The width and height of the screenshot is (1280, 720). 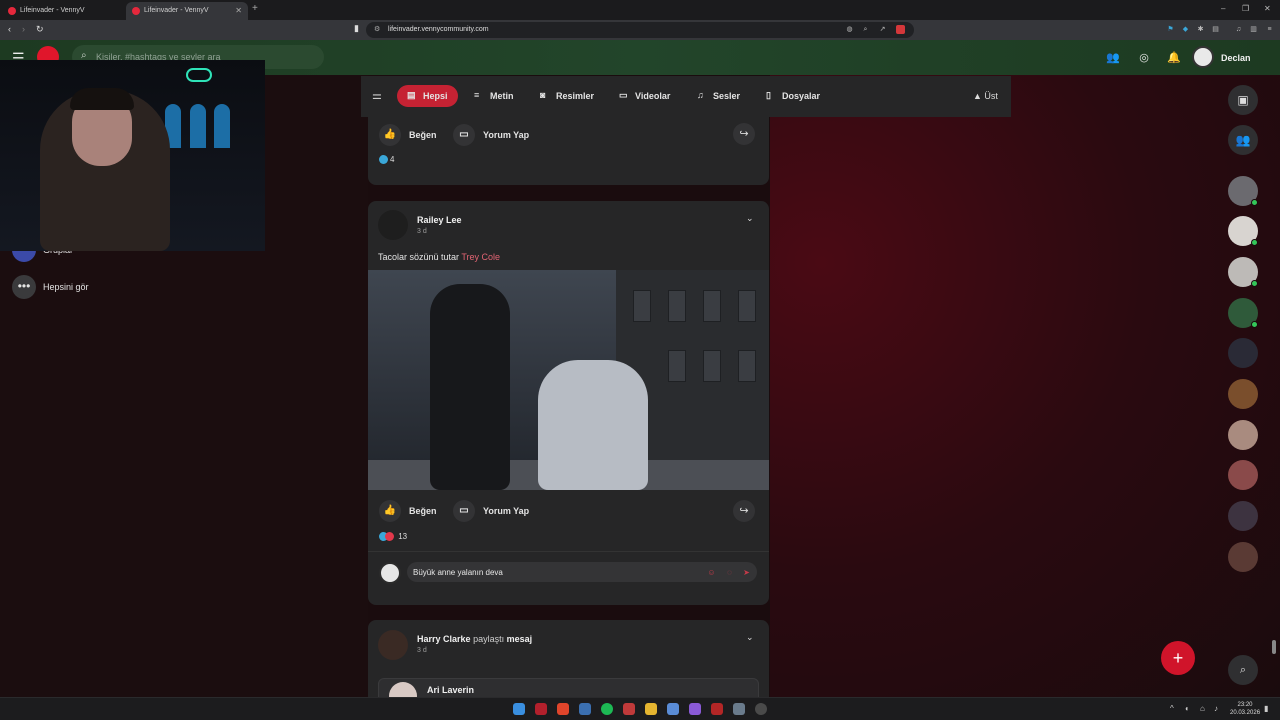 What do you see at coordinates (132, 155) in the screenshot?
I see `webcam-overlay` at bounding box center [132, 155].